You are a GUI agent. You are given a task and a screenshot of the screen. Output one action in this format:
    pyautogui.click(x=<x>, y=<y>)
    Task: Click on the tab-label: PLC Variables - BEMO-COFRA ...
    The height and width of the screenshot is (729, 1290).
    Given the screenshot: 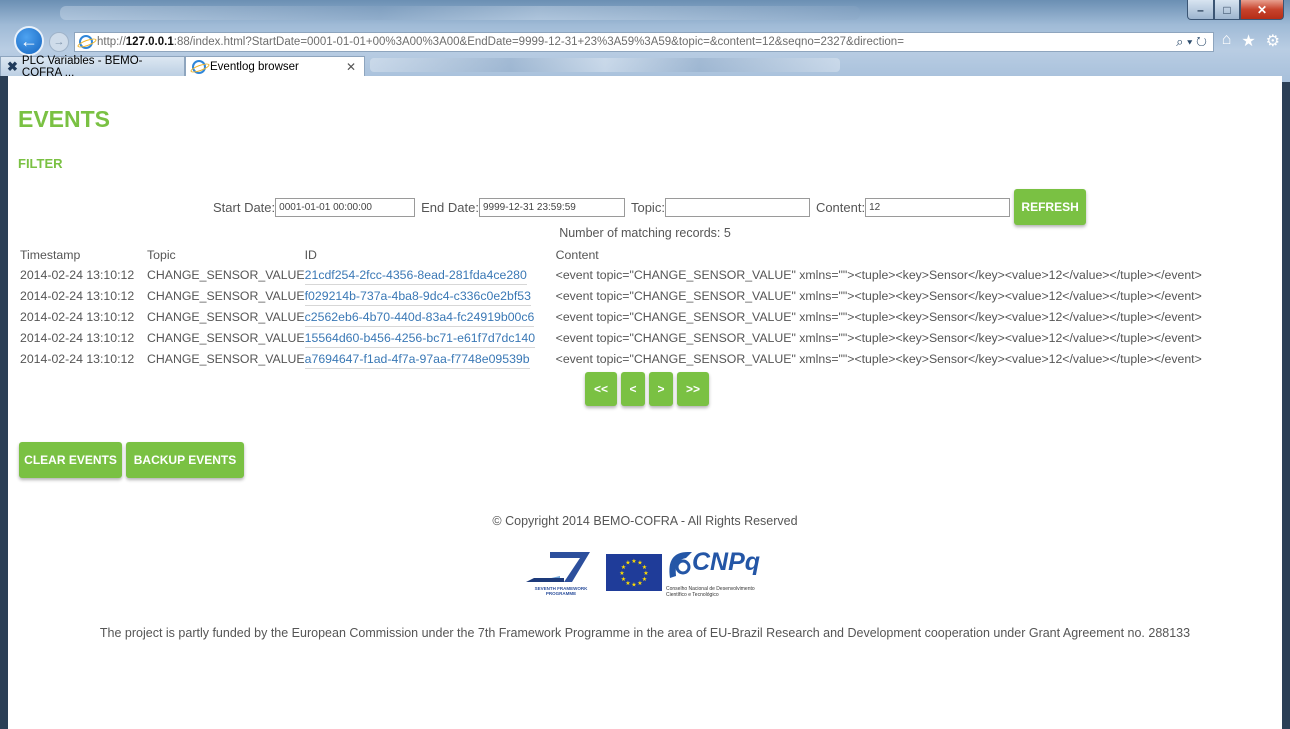 What is the action you would take?
    pyautogui.click(x=82, y=66)
    